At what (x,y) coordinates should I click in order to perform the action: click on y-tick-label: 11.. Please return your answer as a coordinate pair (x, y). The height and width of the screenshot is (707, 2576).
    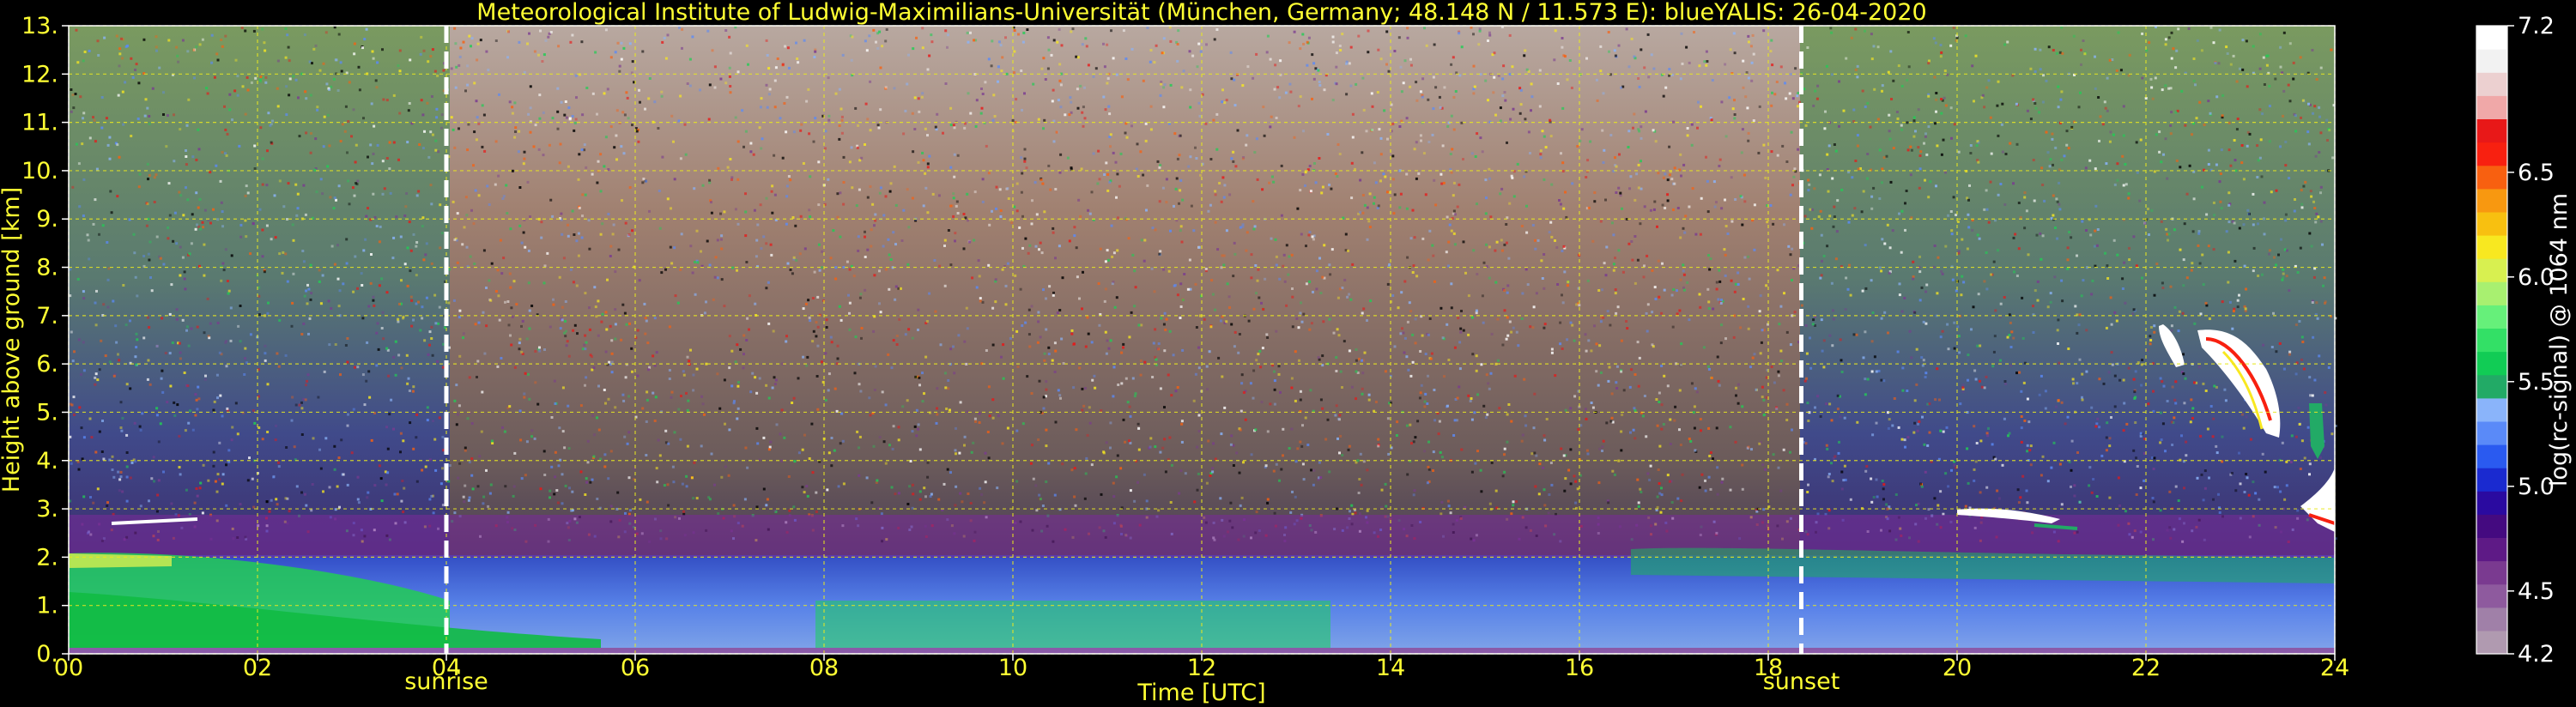
    Looking at the image, I should click on (39, 123).